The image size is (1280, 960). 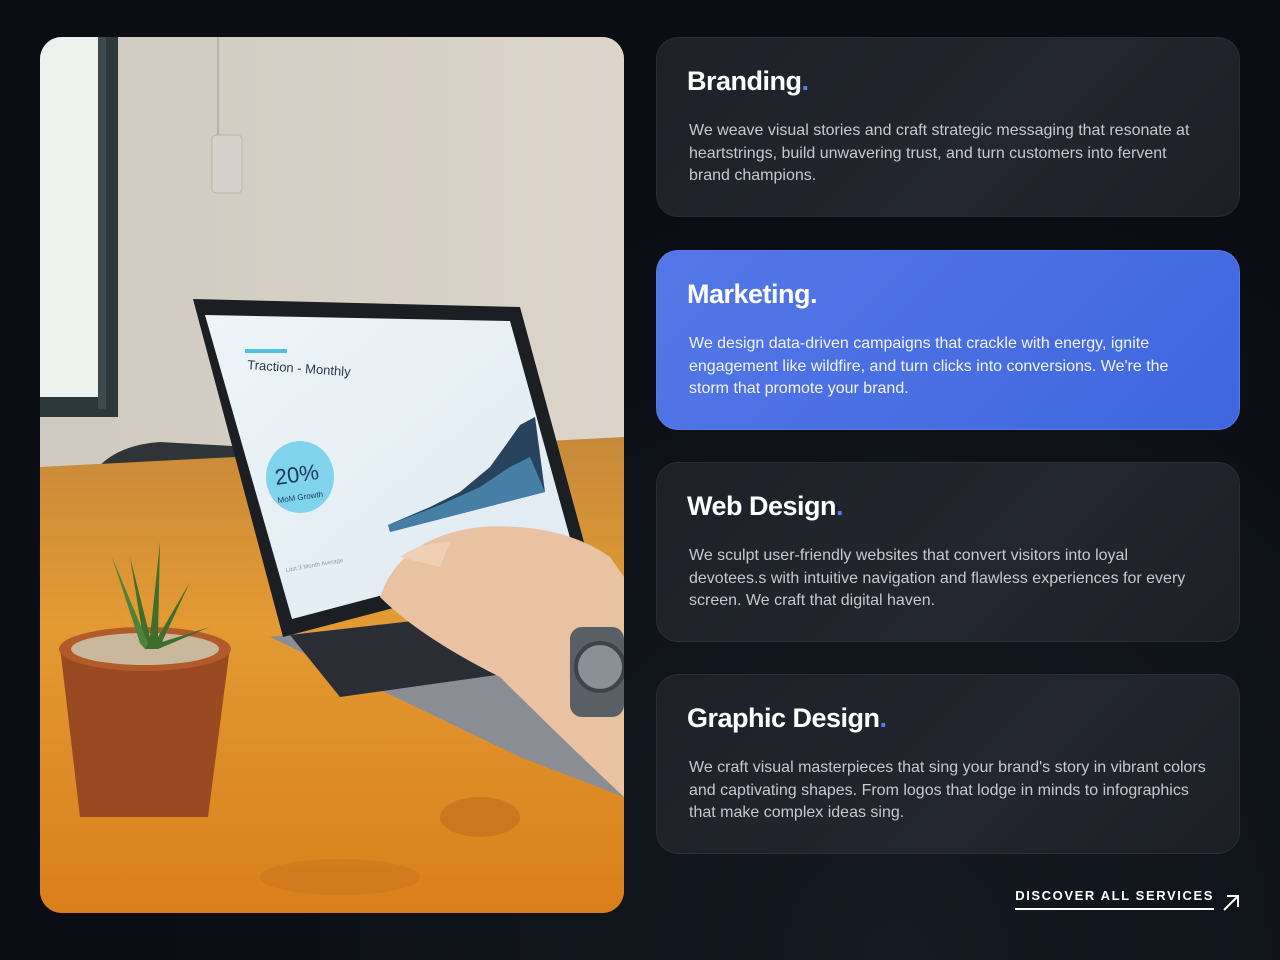 I want to click on discover-all-services-link: DISCOVER ALL SERVICES, so click(x=1127, y=900).